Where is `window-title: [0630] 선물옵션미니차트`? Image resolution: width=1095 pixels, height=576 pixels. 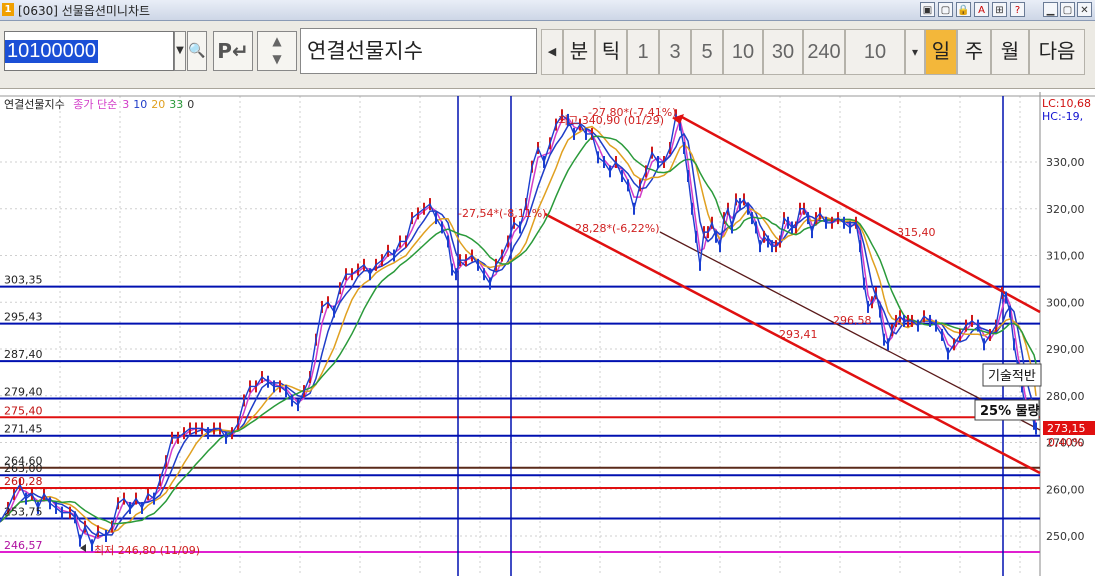
window-title: [0630] 선물옵션미니차트 is located at coordinates (84, 11).